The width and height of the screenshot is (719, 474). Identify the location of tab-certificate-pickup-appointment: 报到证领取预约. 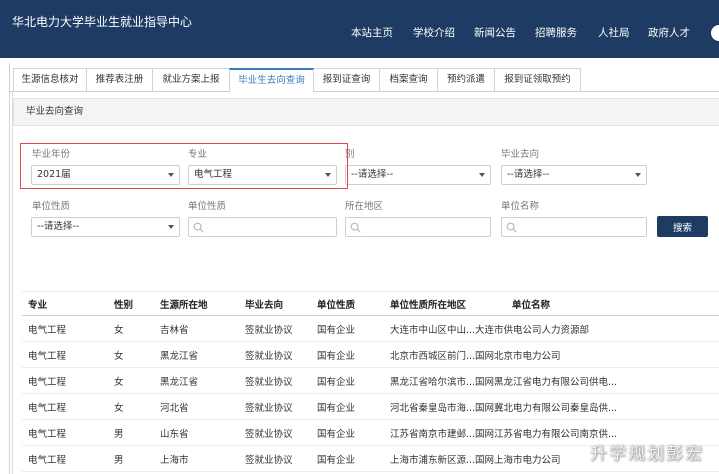
(537, 79).